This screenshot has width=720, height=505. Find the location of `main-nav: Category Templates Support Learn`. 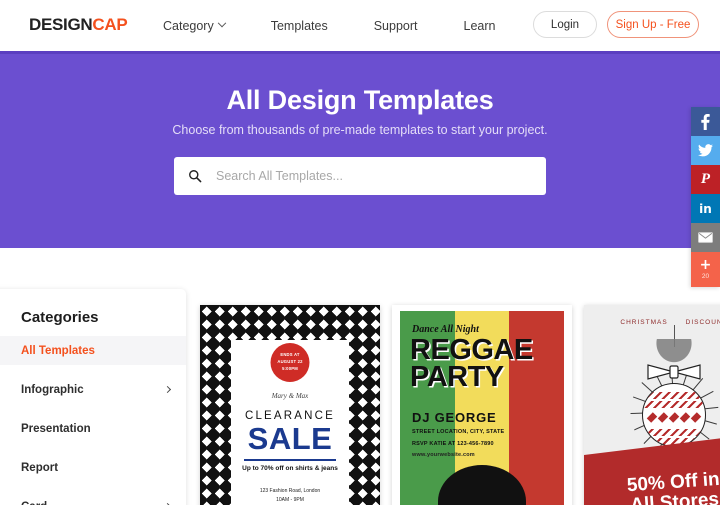

main-nav: Category Templates Support Learn is located at coordinates (329, 25).